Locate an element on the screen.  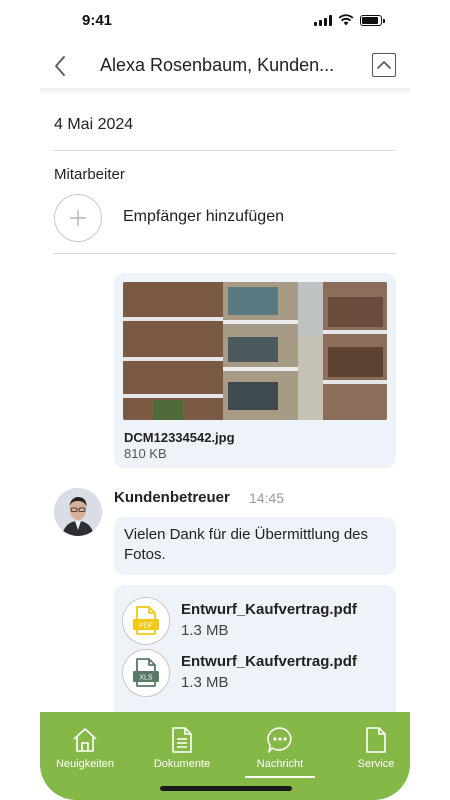
tab-label: Neuigkeiten is located at coordinates (85, 764).